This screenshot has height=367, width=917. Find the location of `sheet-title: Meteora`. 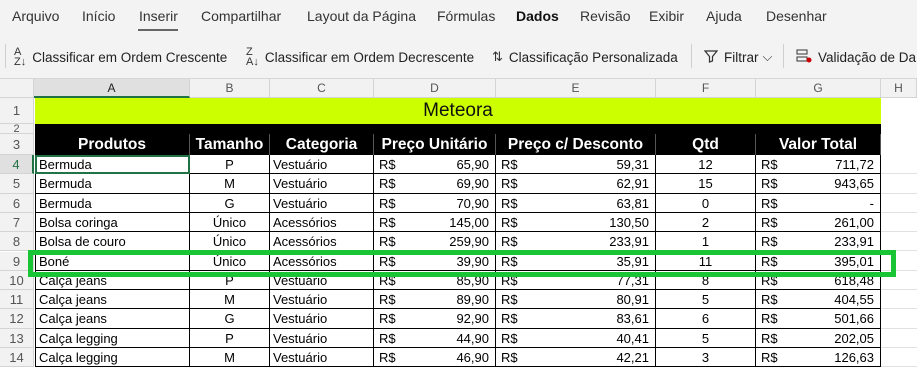

sheet-title: Meteora is located at coordinates (458, 111).